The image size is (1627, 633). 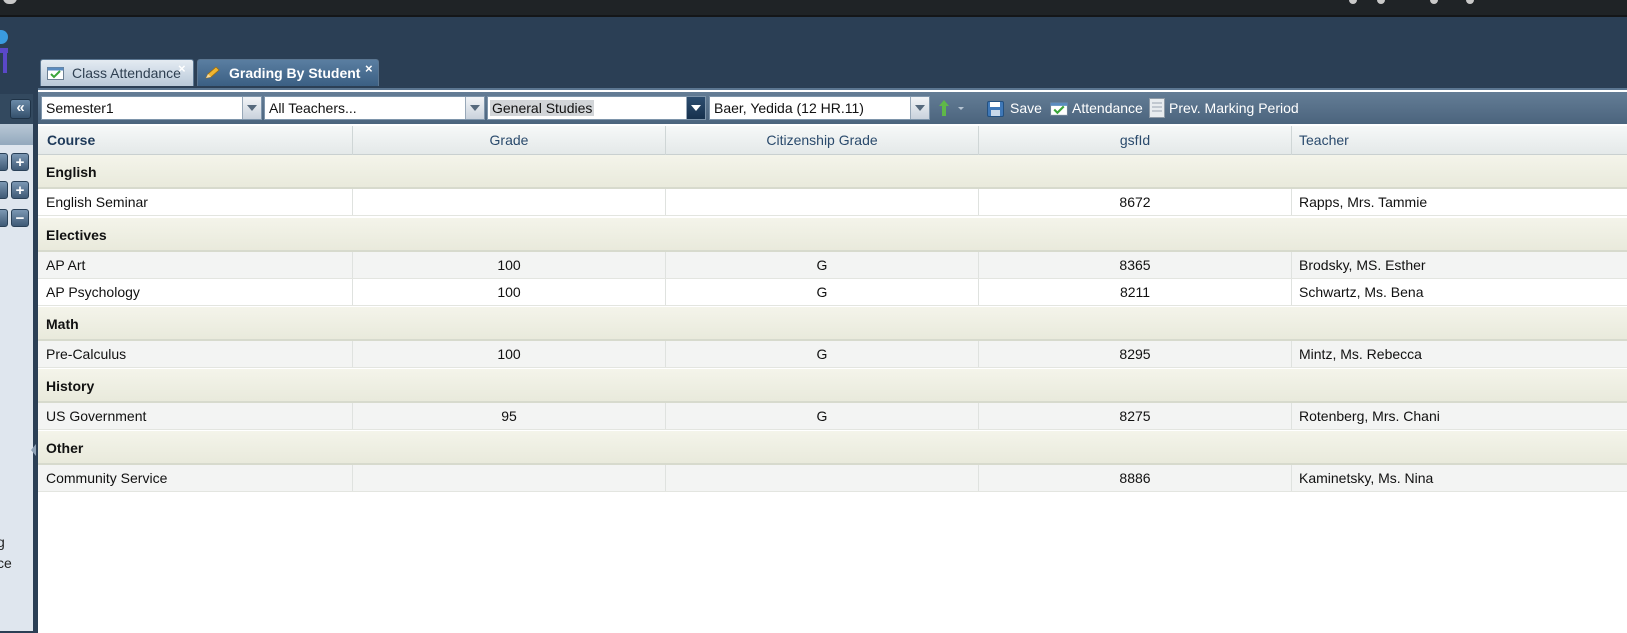 I want to click on student-value: Baer, Yedida (12 HR.11), so click(x=789, y=108).